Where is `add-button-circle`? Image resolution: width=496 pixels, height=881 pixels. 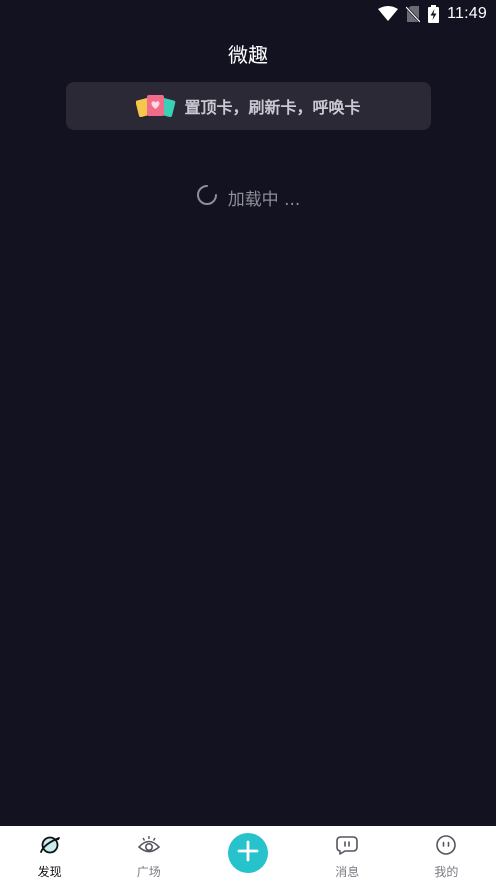 add-button-circle is located at coordinates (248, 852).